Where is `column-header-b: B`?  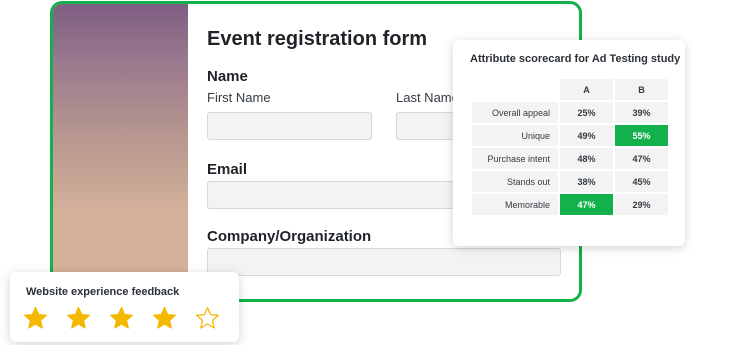
column-header-b: B is located at coordinates (641, 89).